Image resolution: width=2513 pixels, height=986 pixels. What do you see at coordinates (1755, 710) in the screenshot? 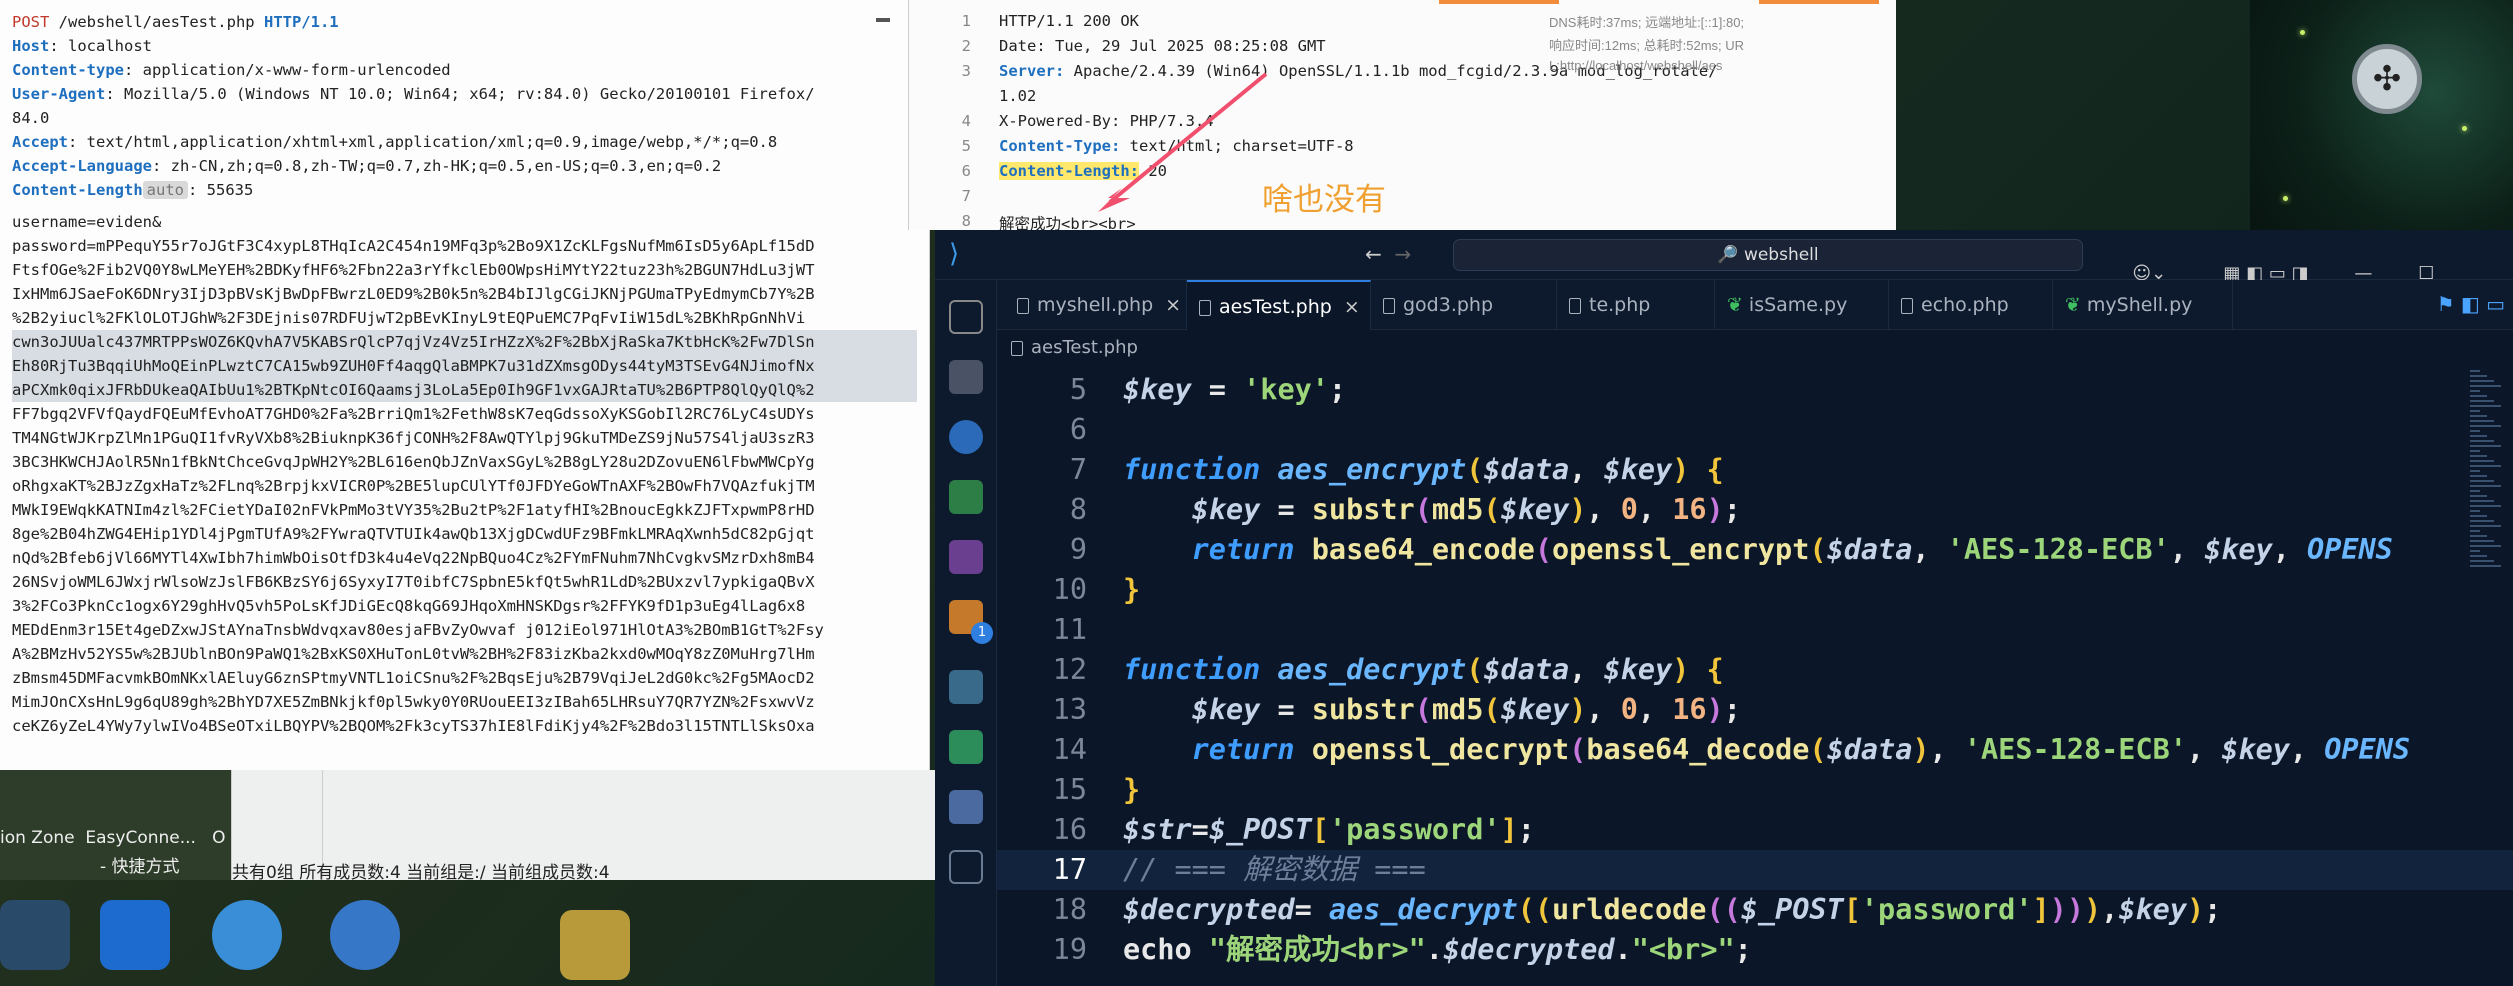
I see `code-line: 13 $key = substr(md5($key), 0, 16);` at bounding box center [1755, 710].